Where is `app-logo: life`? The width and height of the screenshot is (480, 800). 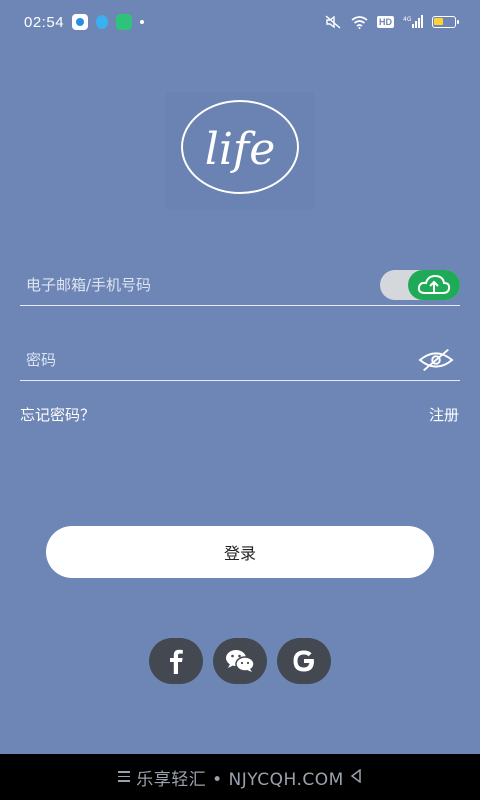 app-logo: life is located at coordinates (240, 151).